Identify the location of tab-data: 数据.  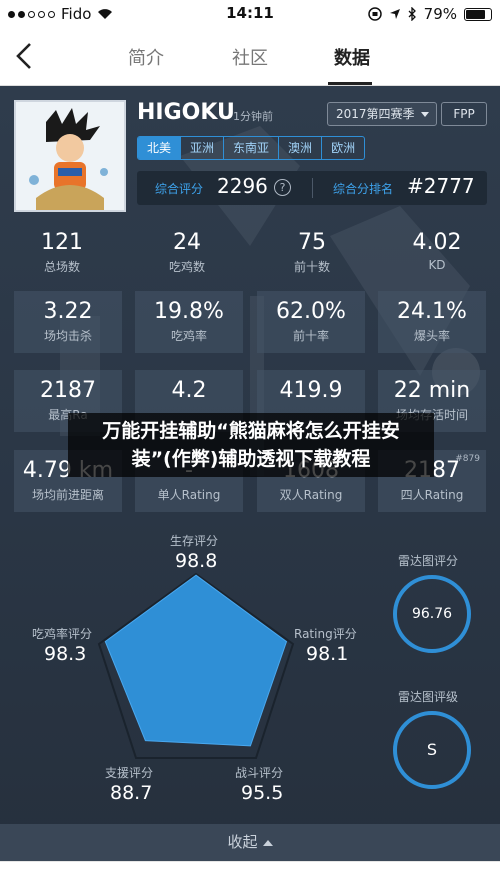
(352, 57).